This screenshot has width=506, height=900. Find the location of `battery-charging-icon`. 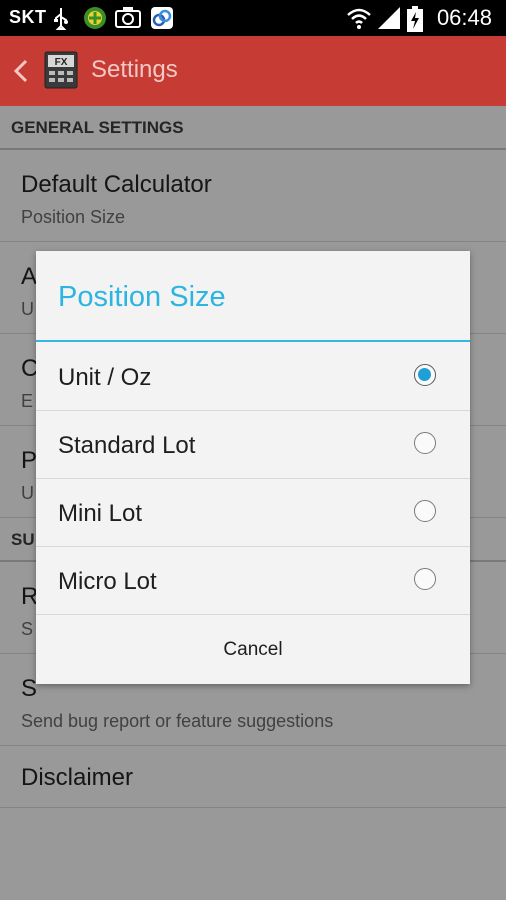

battery-charging-icon is located at coordinates (415, 21).